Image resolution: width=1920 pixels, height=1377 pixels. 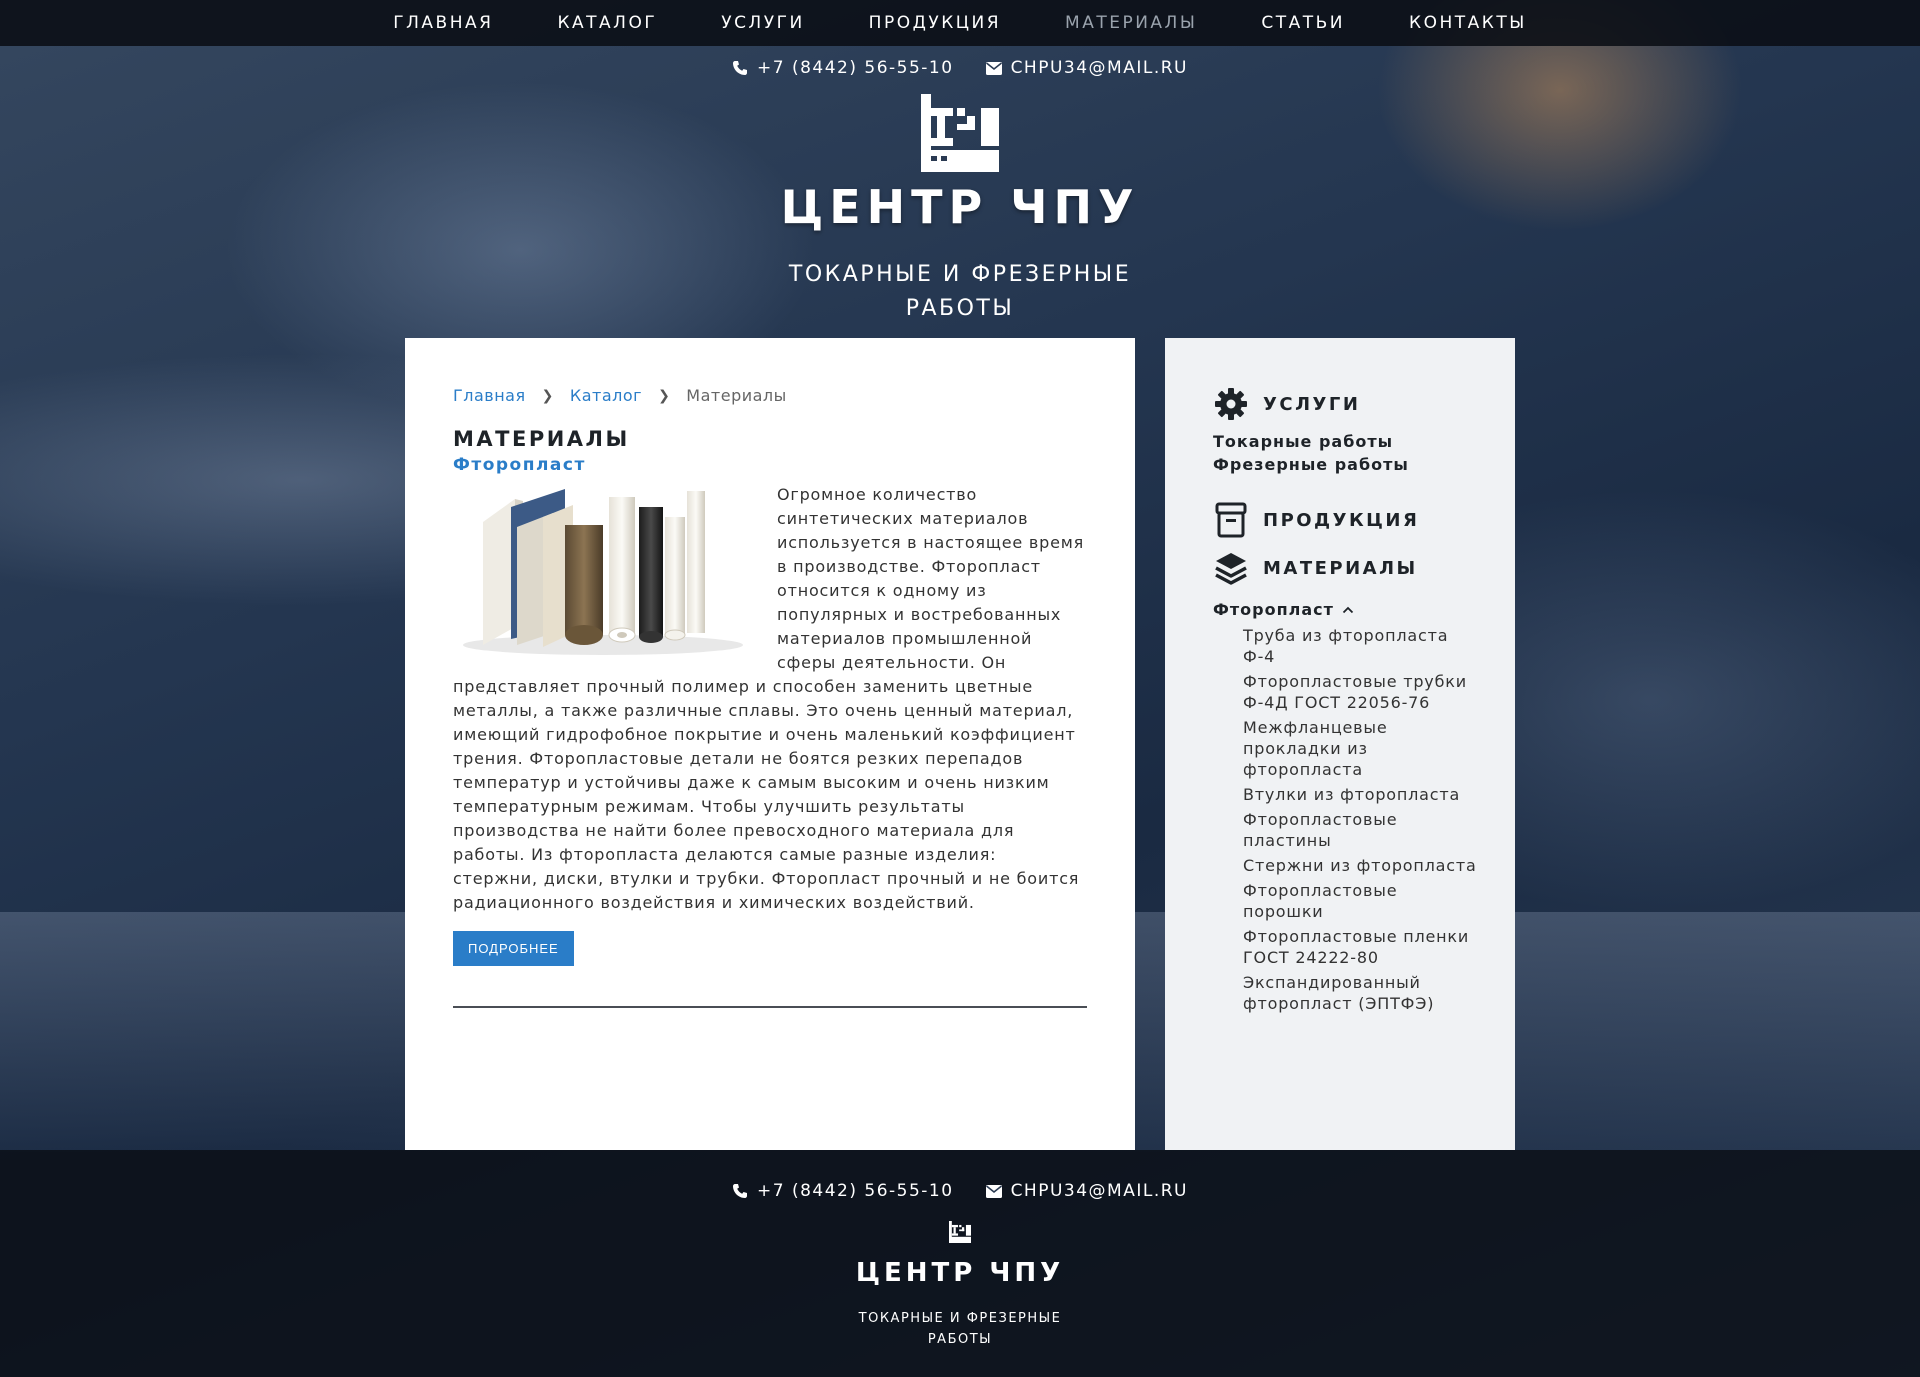 What do you see at coordinates (762, 23) in the screenshot?
I see `nav-item-services: УСЛУГИ` at bounding box center [762, 23].